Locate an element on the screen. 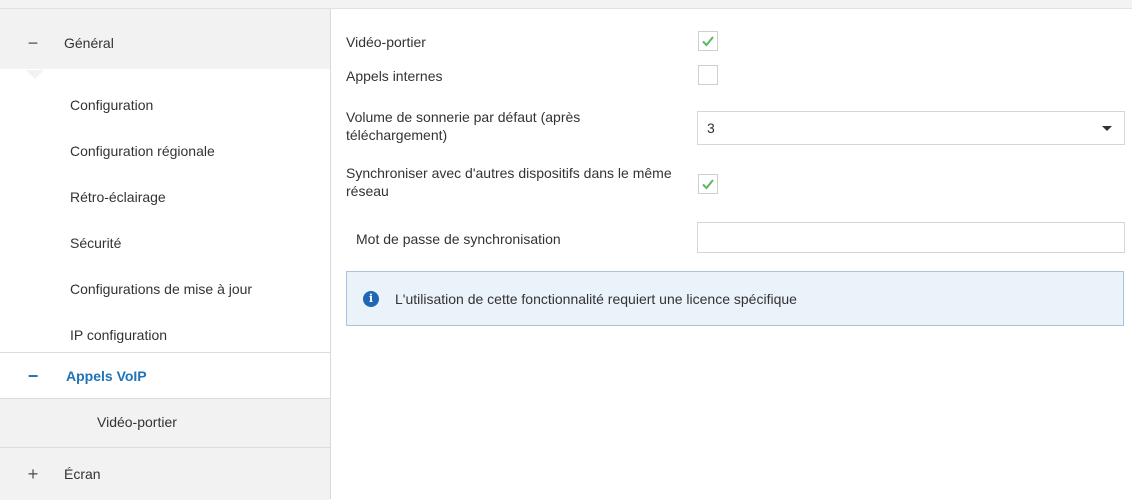  sidebar-item-securite: Sécurité is located at coordinates (165, 243).